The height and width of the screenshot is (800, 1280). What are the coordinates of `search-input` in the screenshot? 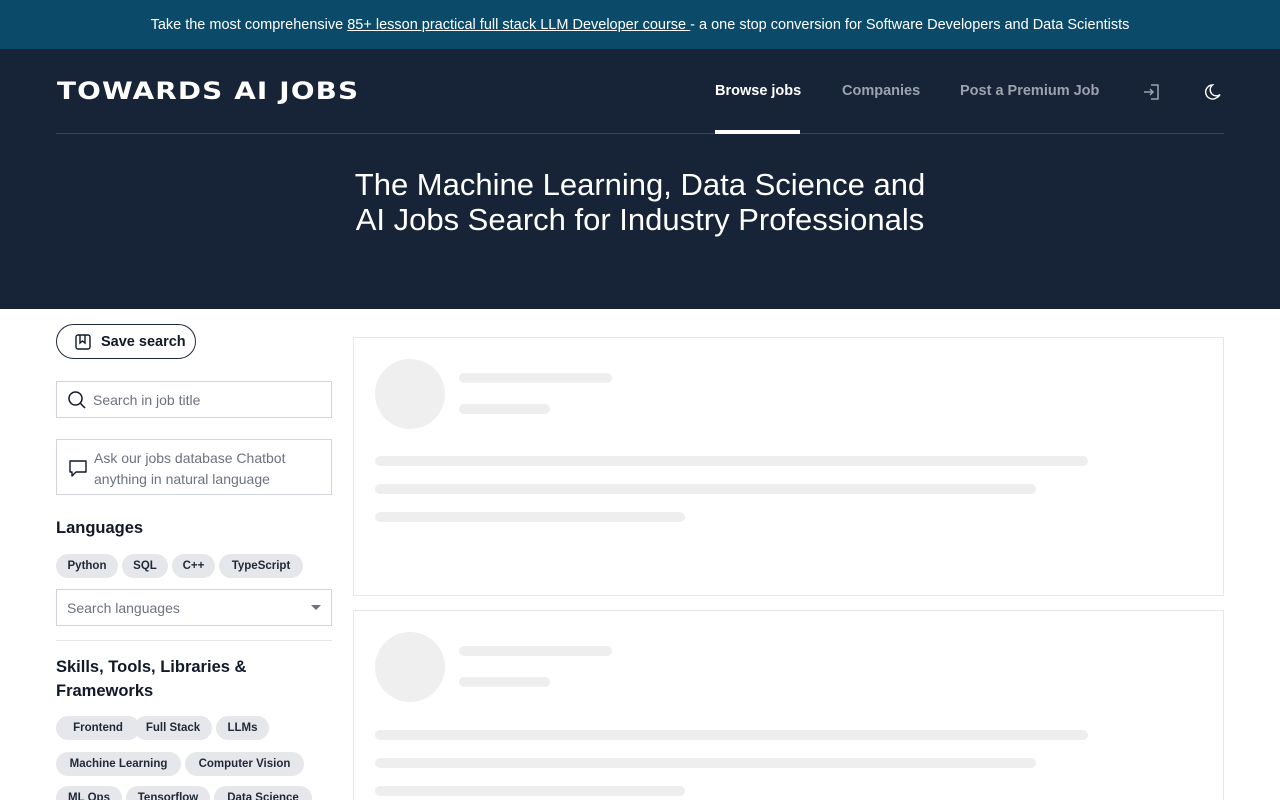 It's located at (203, 399).